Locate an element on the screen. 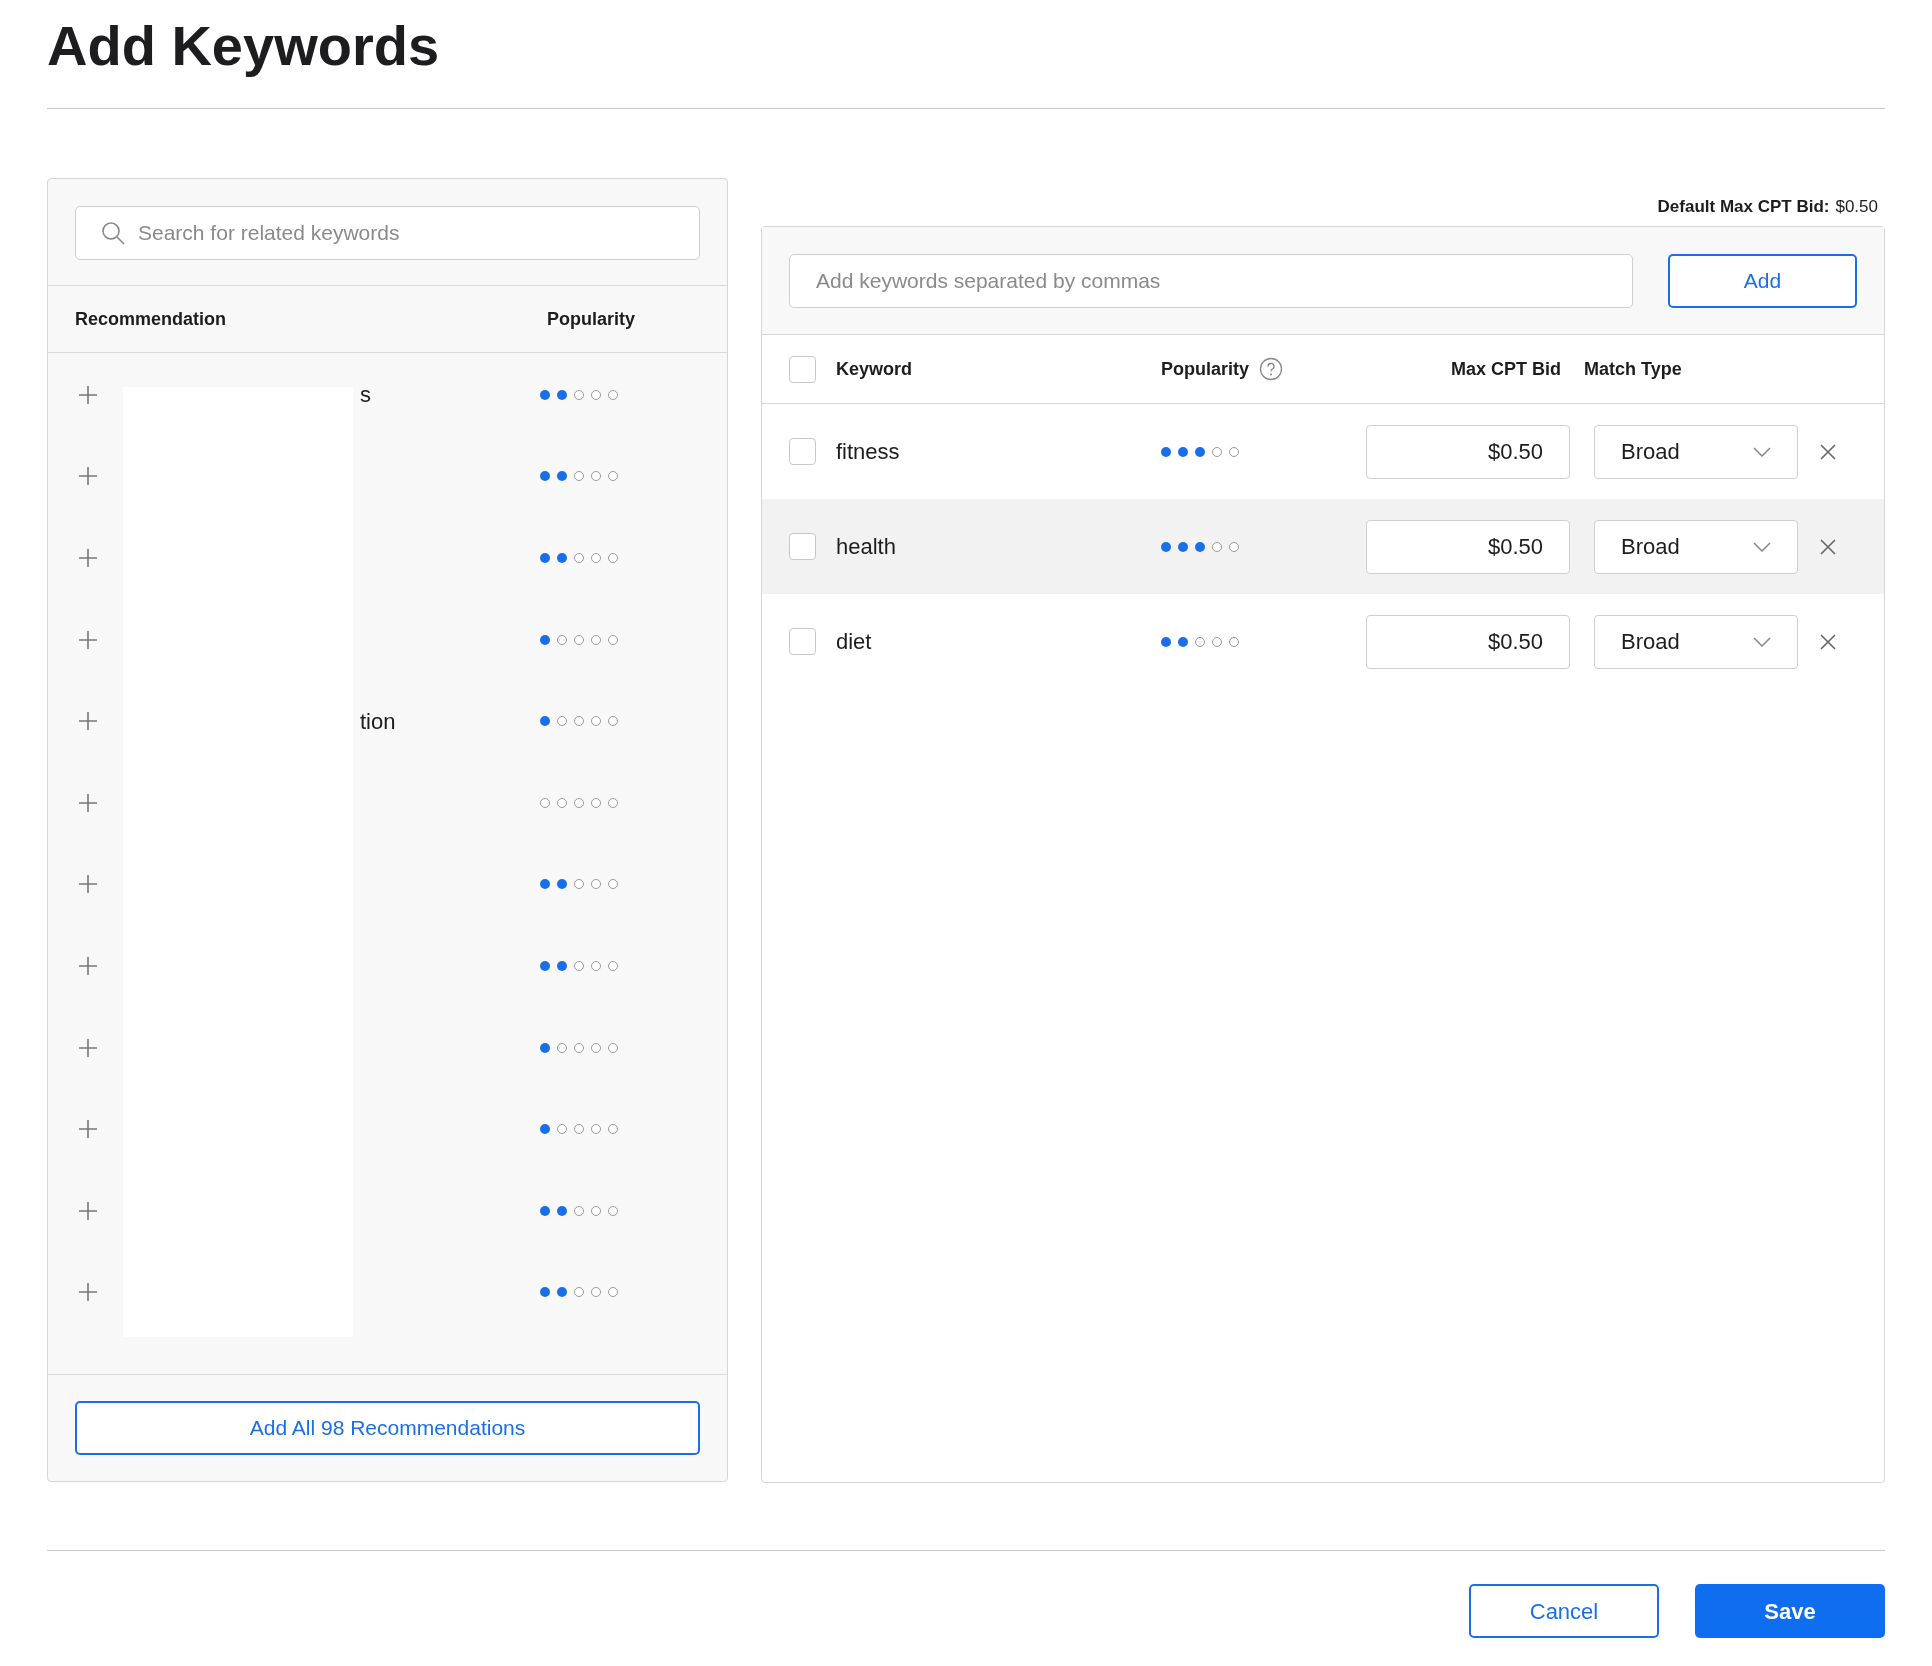 This screenshot has width=1932, height=1666. keyword-text: fitness is located at coordinates (868, 452).